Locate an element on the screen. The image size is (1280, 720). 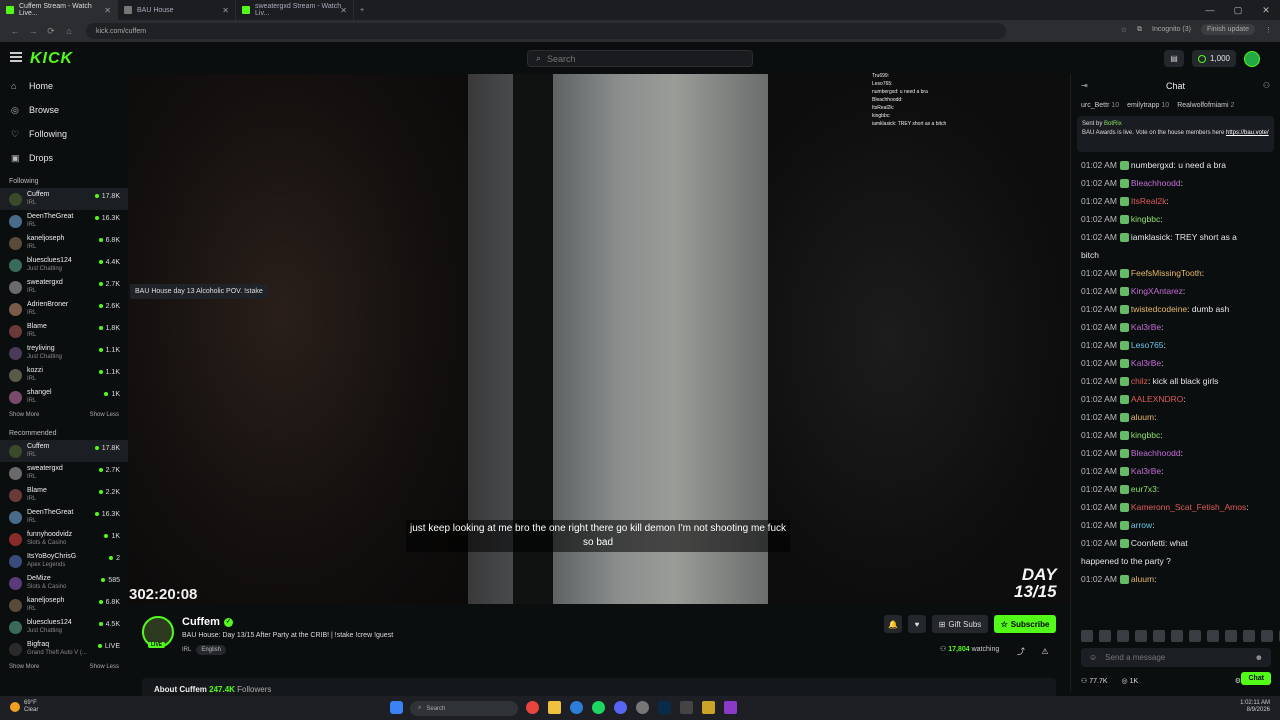
sidebar-channel: bluesclues124 Just Chatting 4.4K is located at coordinates (64, 265).